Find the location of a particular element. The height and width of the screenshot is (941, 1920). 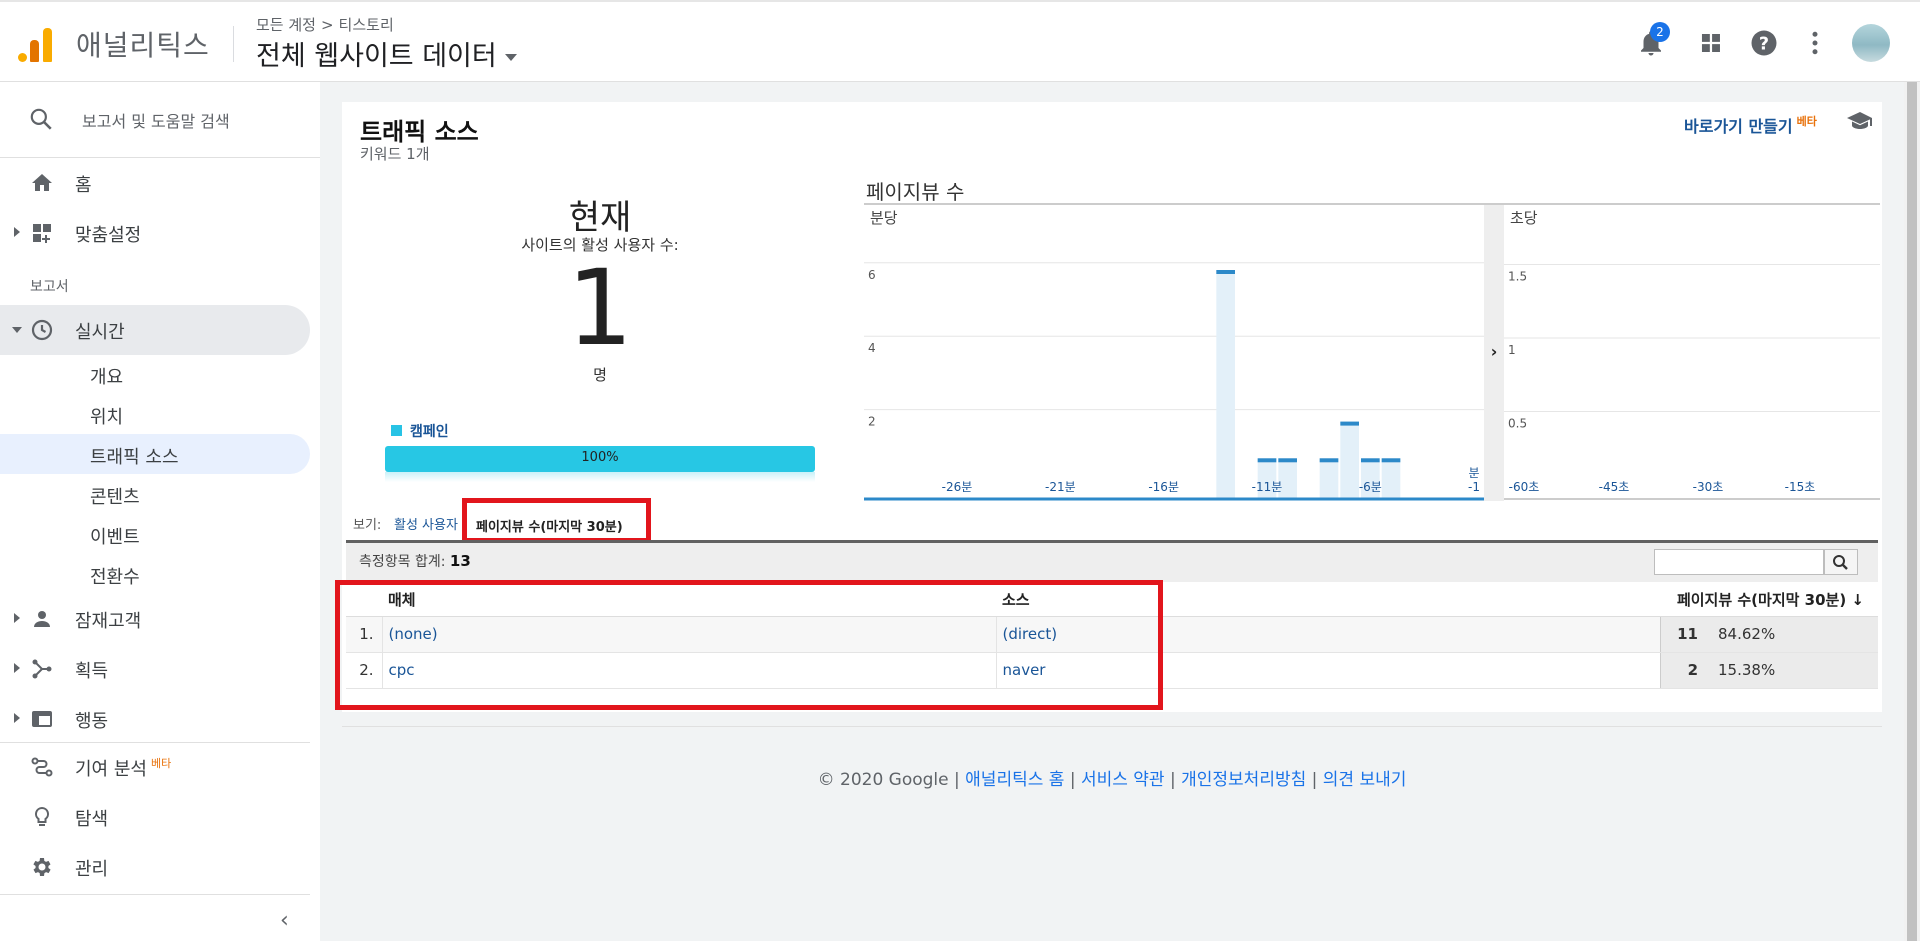

gear-icon is located at coordinates (42, 867).